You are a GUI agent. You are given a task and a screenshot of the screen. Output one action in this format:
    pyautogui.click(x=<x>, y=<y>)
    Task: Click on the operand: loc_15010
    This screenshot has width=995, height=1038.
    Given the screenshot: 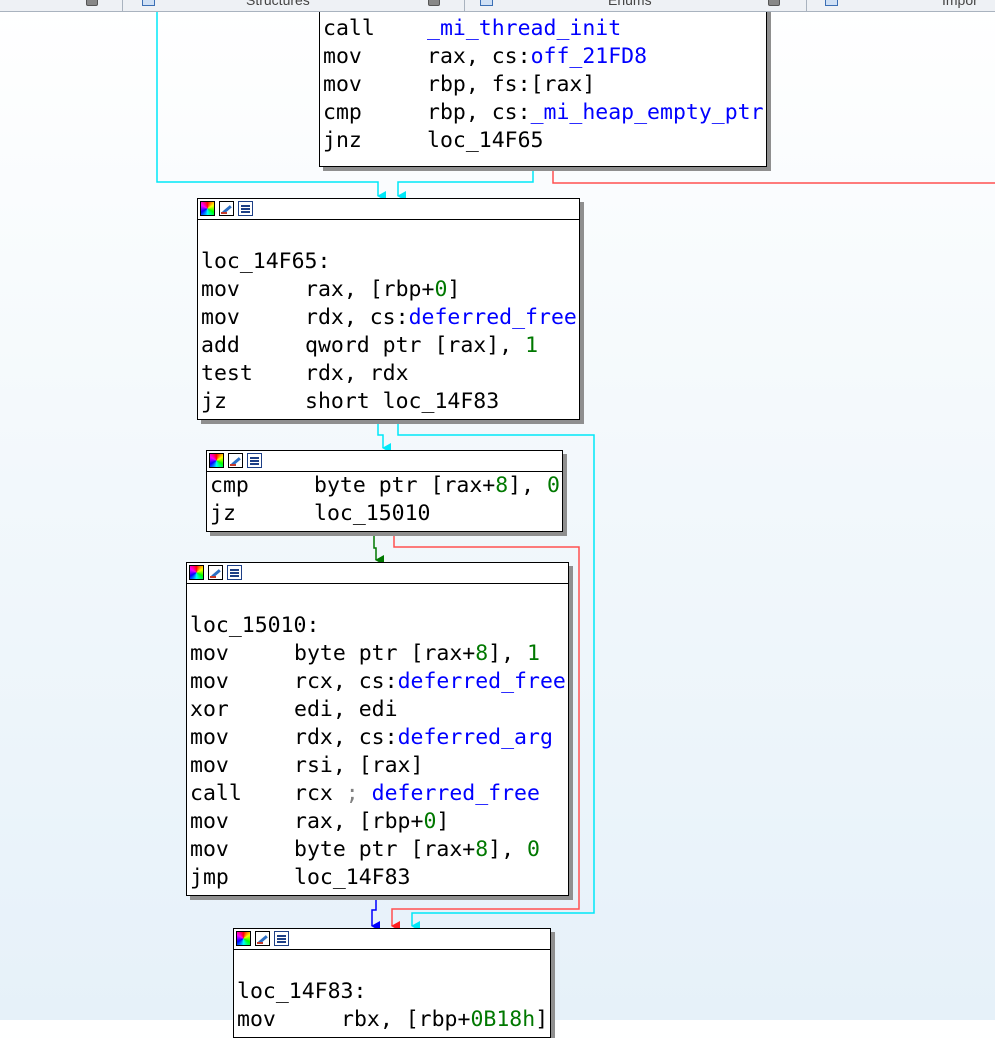 What is the action you would take?
    pyautogui.click(x=372, y=513)
    